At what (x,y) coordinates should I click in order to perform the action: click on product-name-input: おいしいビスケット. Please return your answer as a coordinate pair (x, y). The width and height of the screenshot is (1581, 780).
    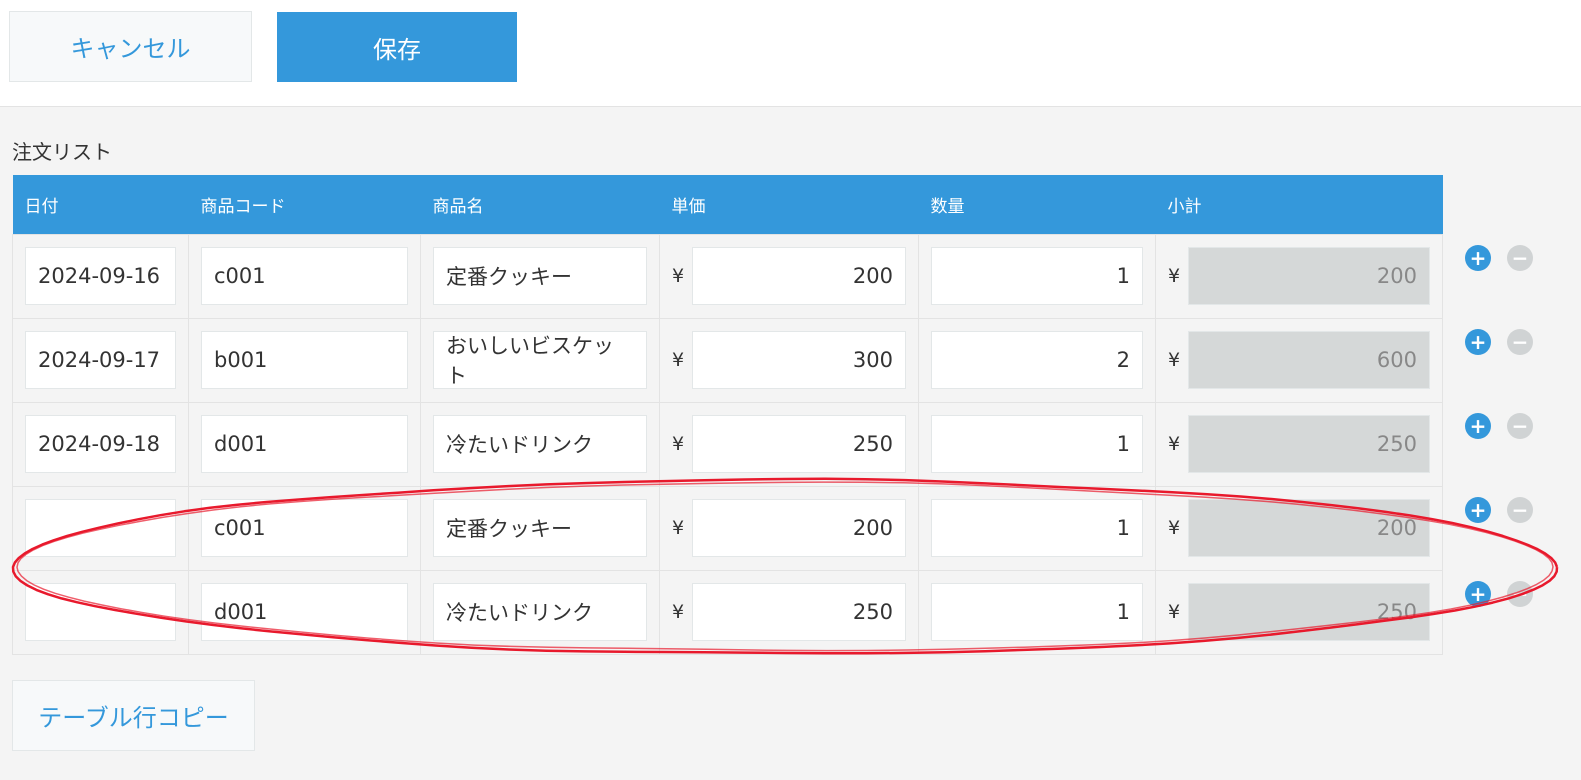
    Looking at the image, I should click on (540, 360).